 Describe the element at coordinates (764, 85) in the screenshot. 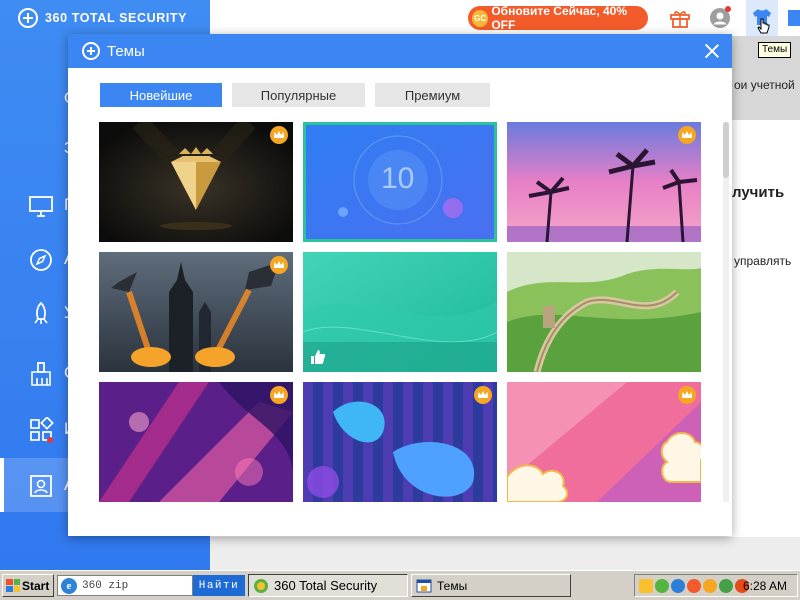

I see `account-text-fragment: ои учетной` at that location.